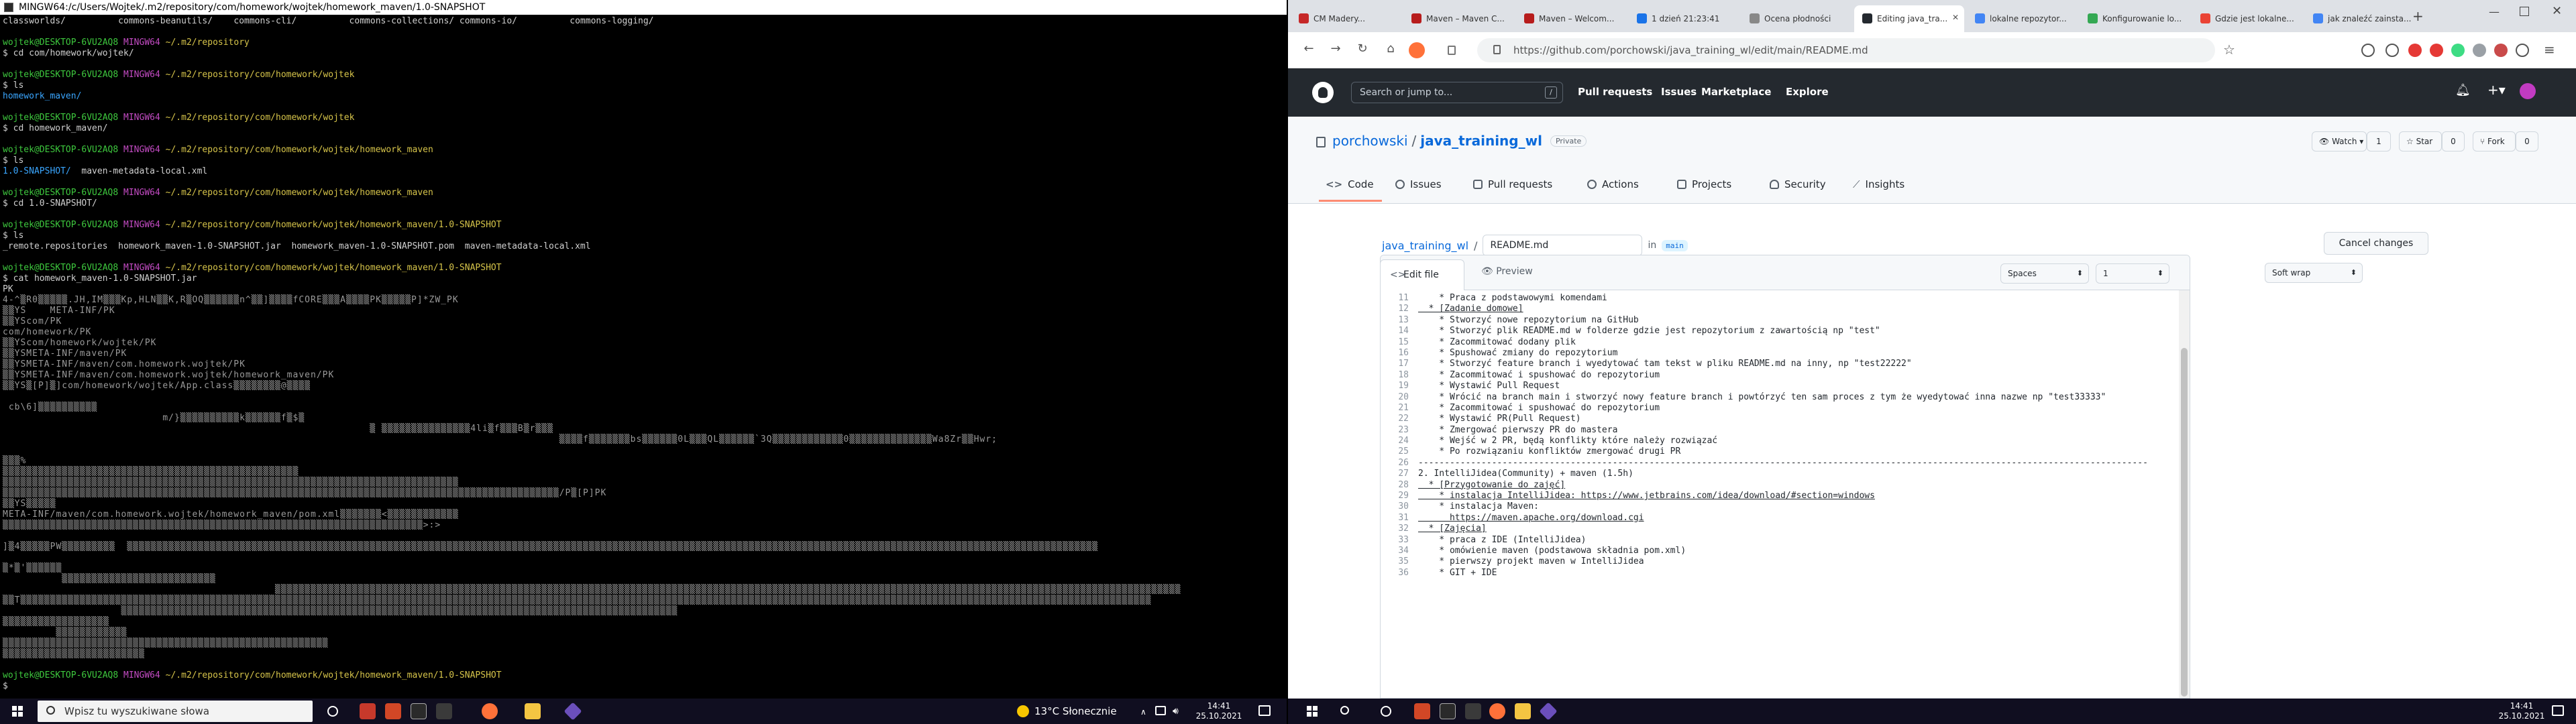 The height and width of the screenshot is (724, 2576). I want to click on create-new-icon: +▾, so click(2496, 90).